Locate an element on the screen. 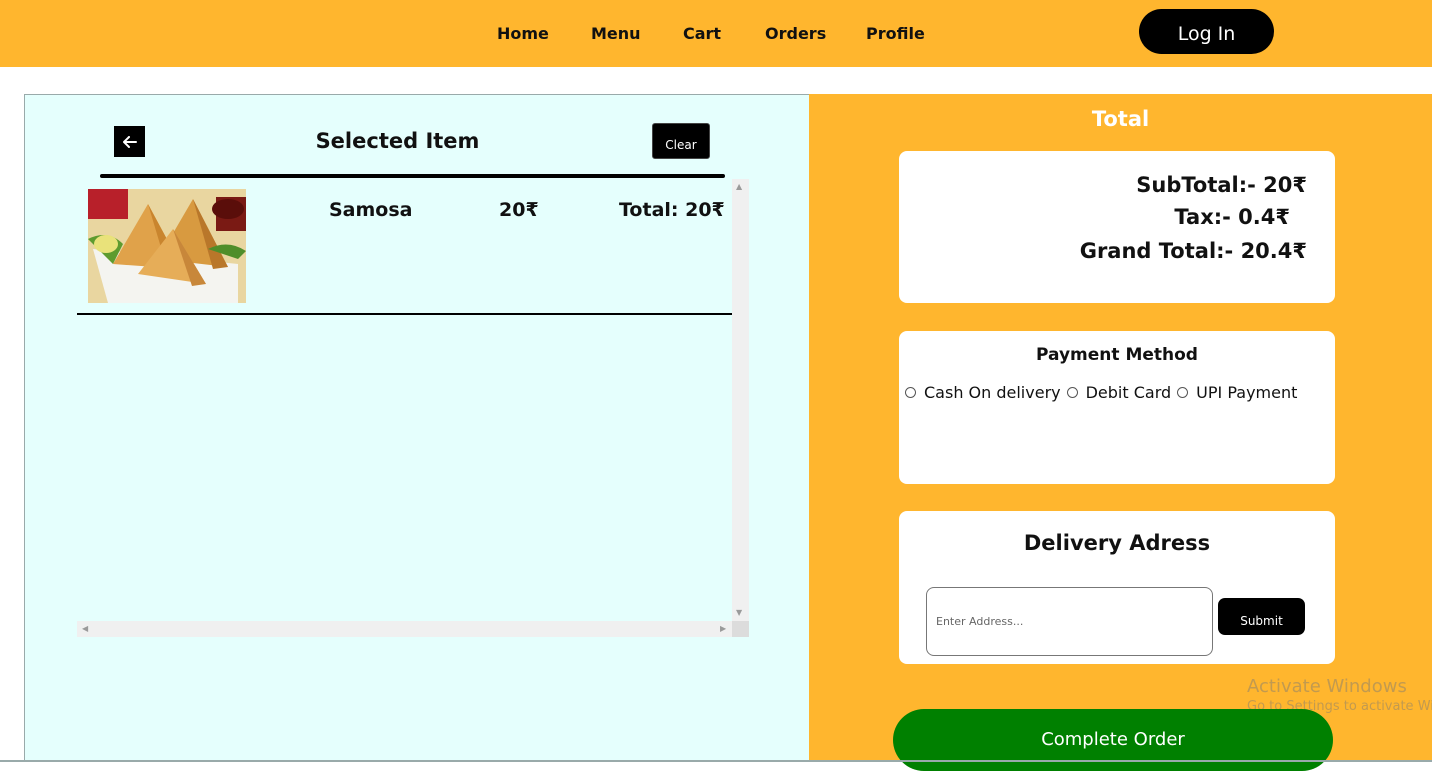 This screenshot has width=1432, height=771. payment-option-label: Debit Card is located at coordinates (1128, 392).